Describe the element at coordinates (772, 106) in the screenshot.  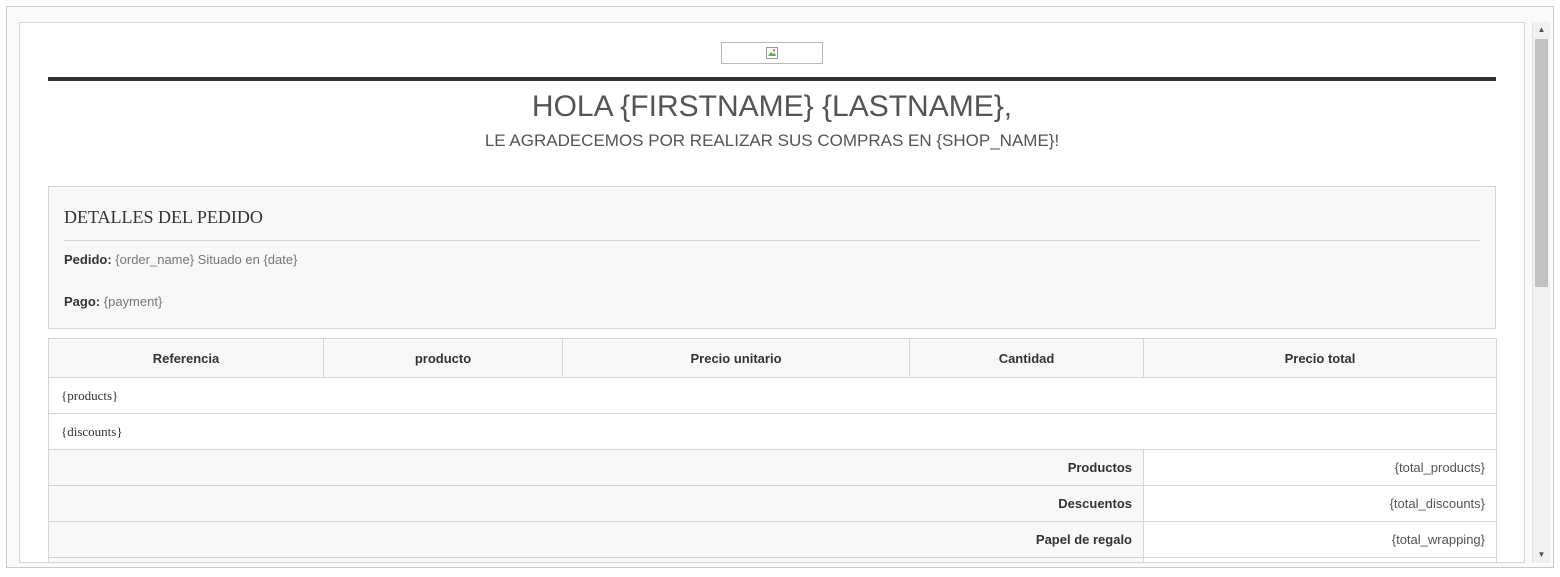
I see `greeting-heading: HOLA {FIRSTNAME} {LASTNAME},` at that location.